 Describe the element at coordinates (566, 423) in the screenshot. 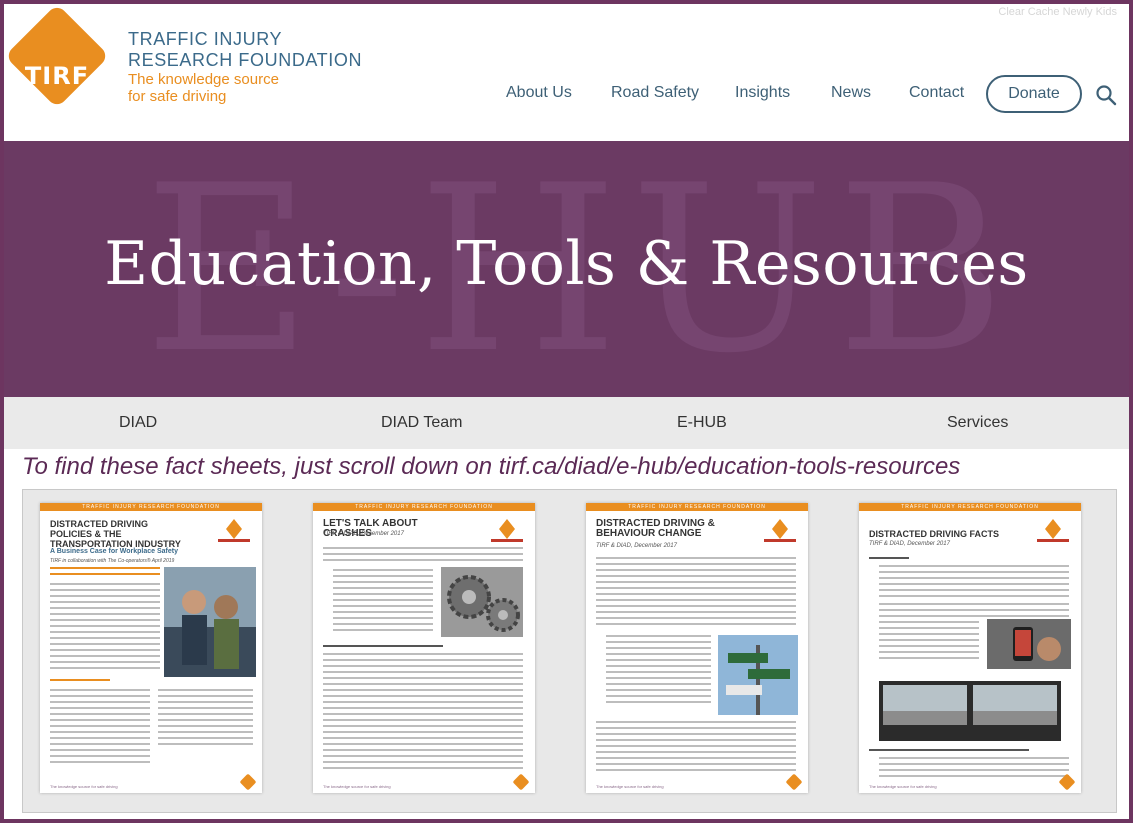

I see `sub-navigation: DIAD DIAD Team E-HUB Services` at that location.